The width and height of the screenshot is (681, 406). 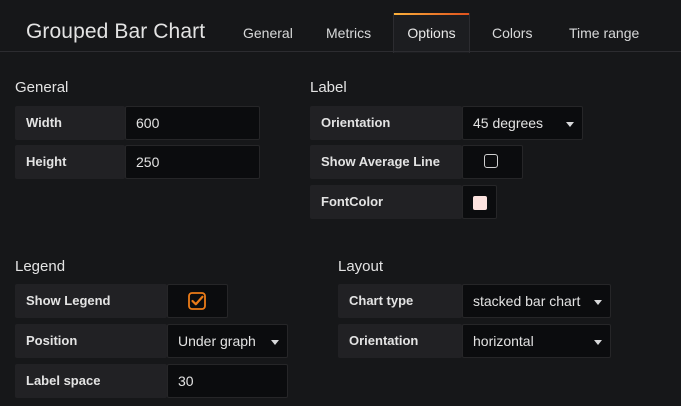 What do you see at coordinates (91, 381) in the screenshot?
I see `label-space-label: Label space` at bounding box center [91, 381].